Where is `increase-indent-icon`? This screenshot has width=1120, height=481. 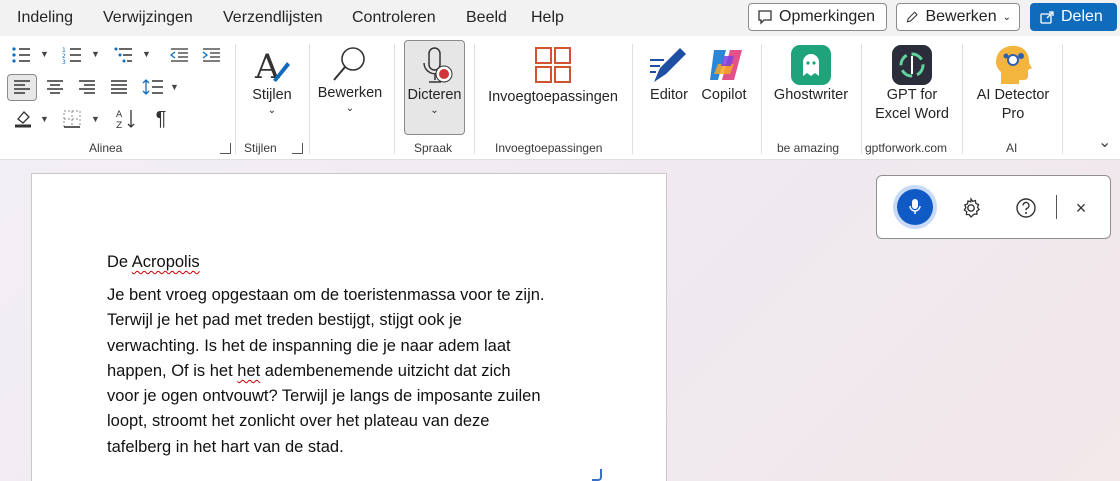
increase-indent-icon is located at coordinates (211, 55).